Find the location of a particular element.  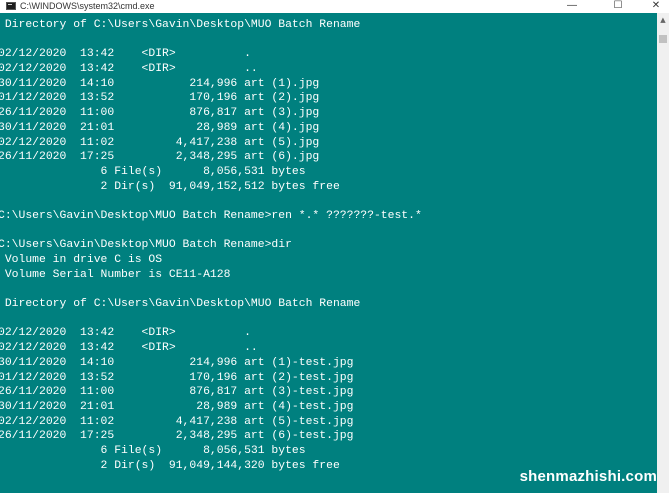

console-line: 26/11/2020 11:00 876,817 art (3).jpg is located at coordinates (160, 113).